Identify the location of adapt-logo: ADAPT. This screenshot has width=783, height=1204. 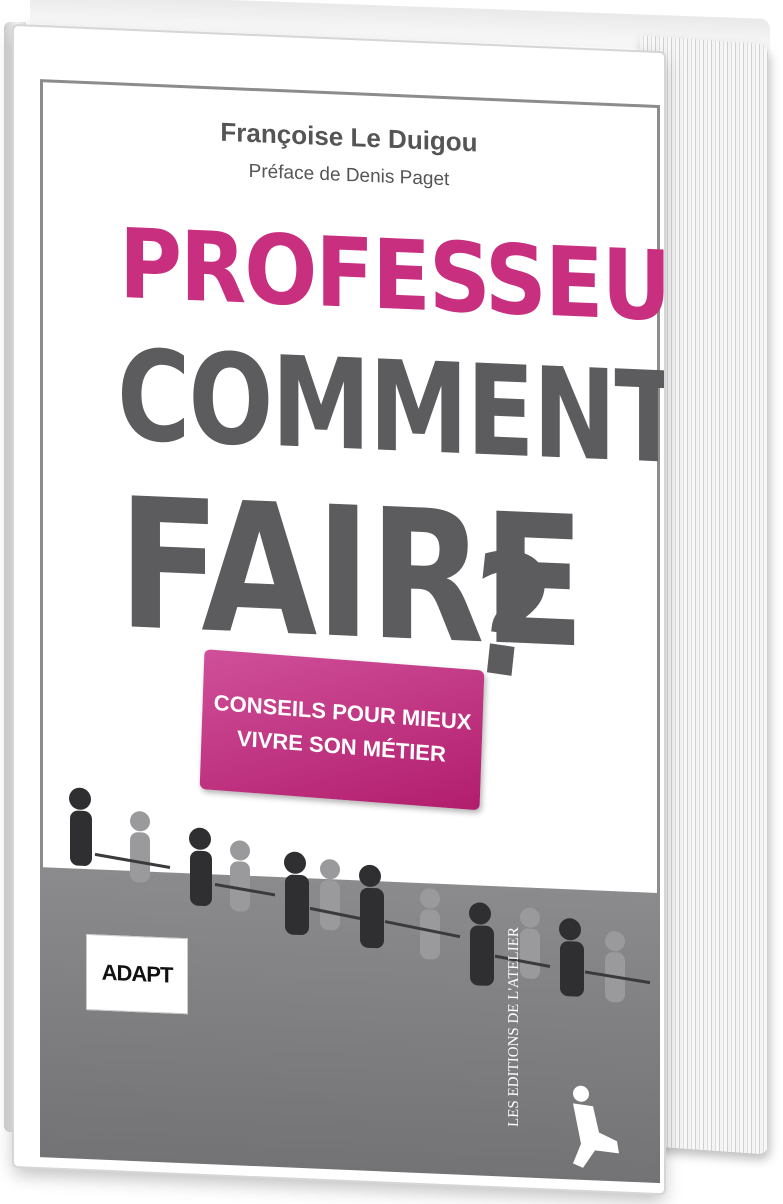
(137, 974).